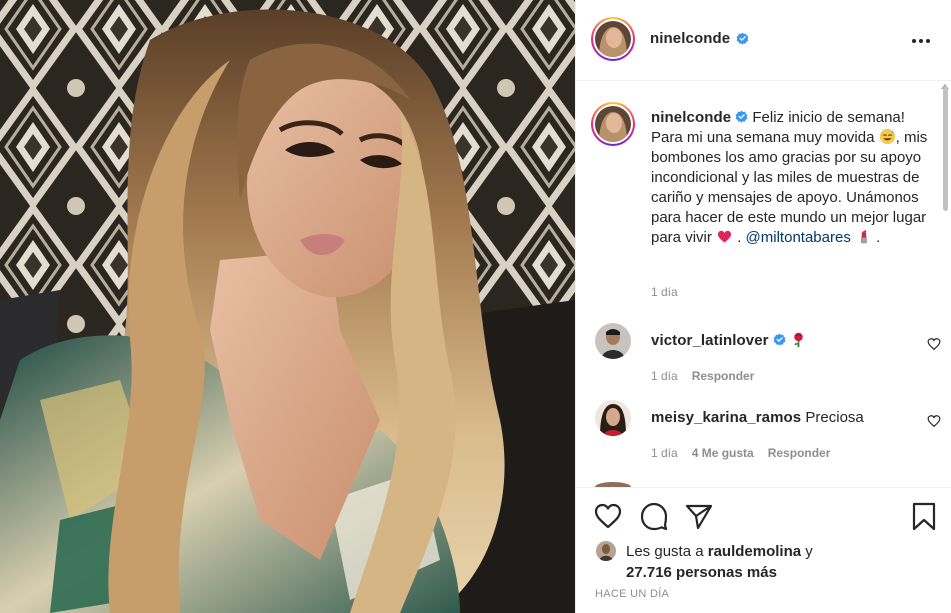  I want to click on sweat-smile-emoji-icon, so click(887, 136).